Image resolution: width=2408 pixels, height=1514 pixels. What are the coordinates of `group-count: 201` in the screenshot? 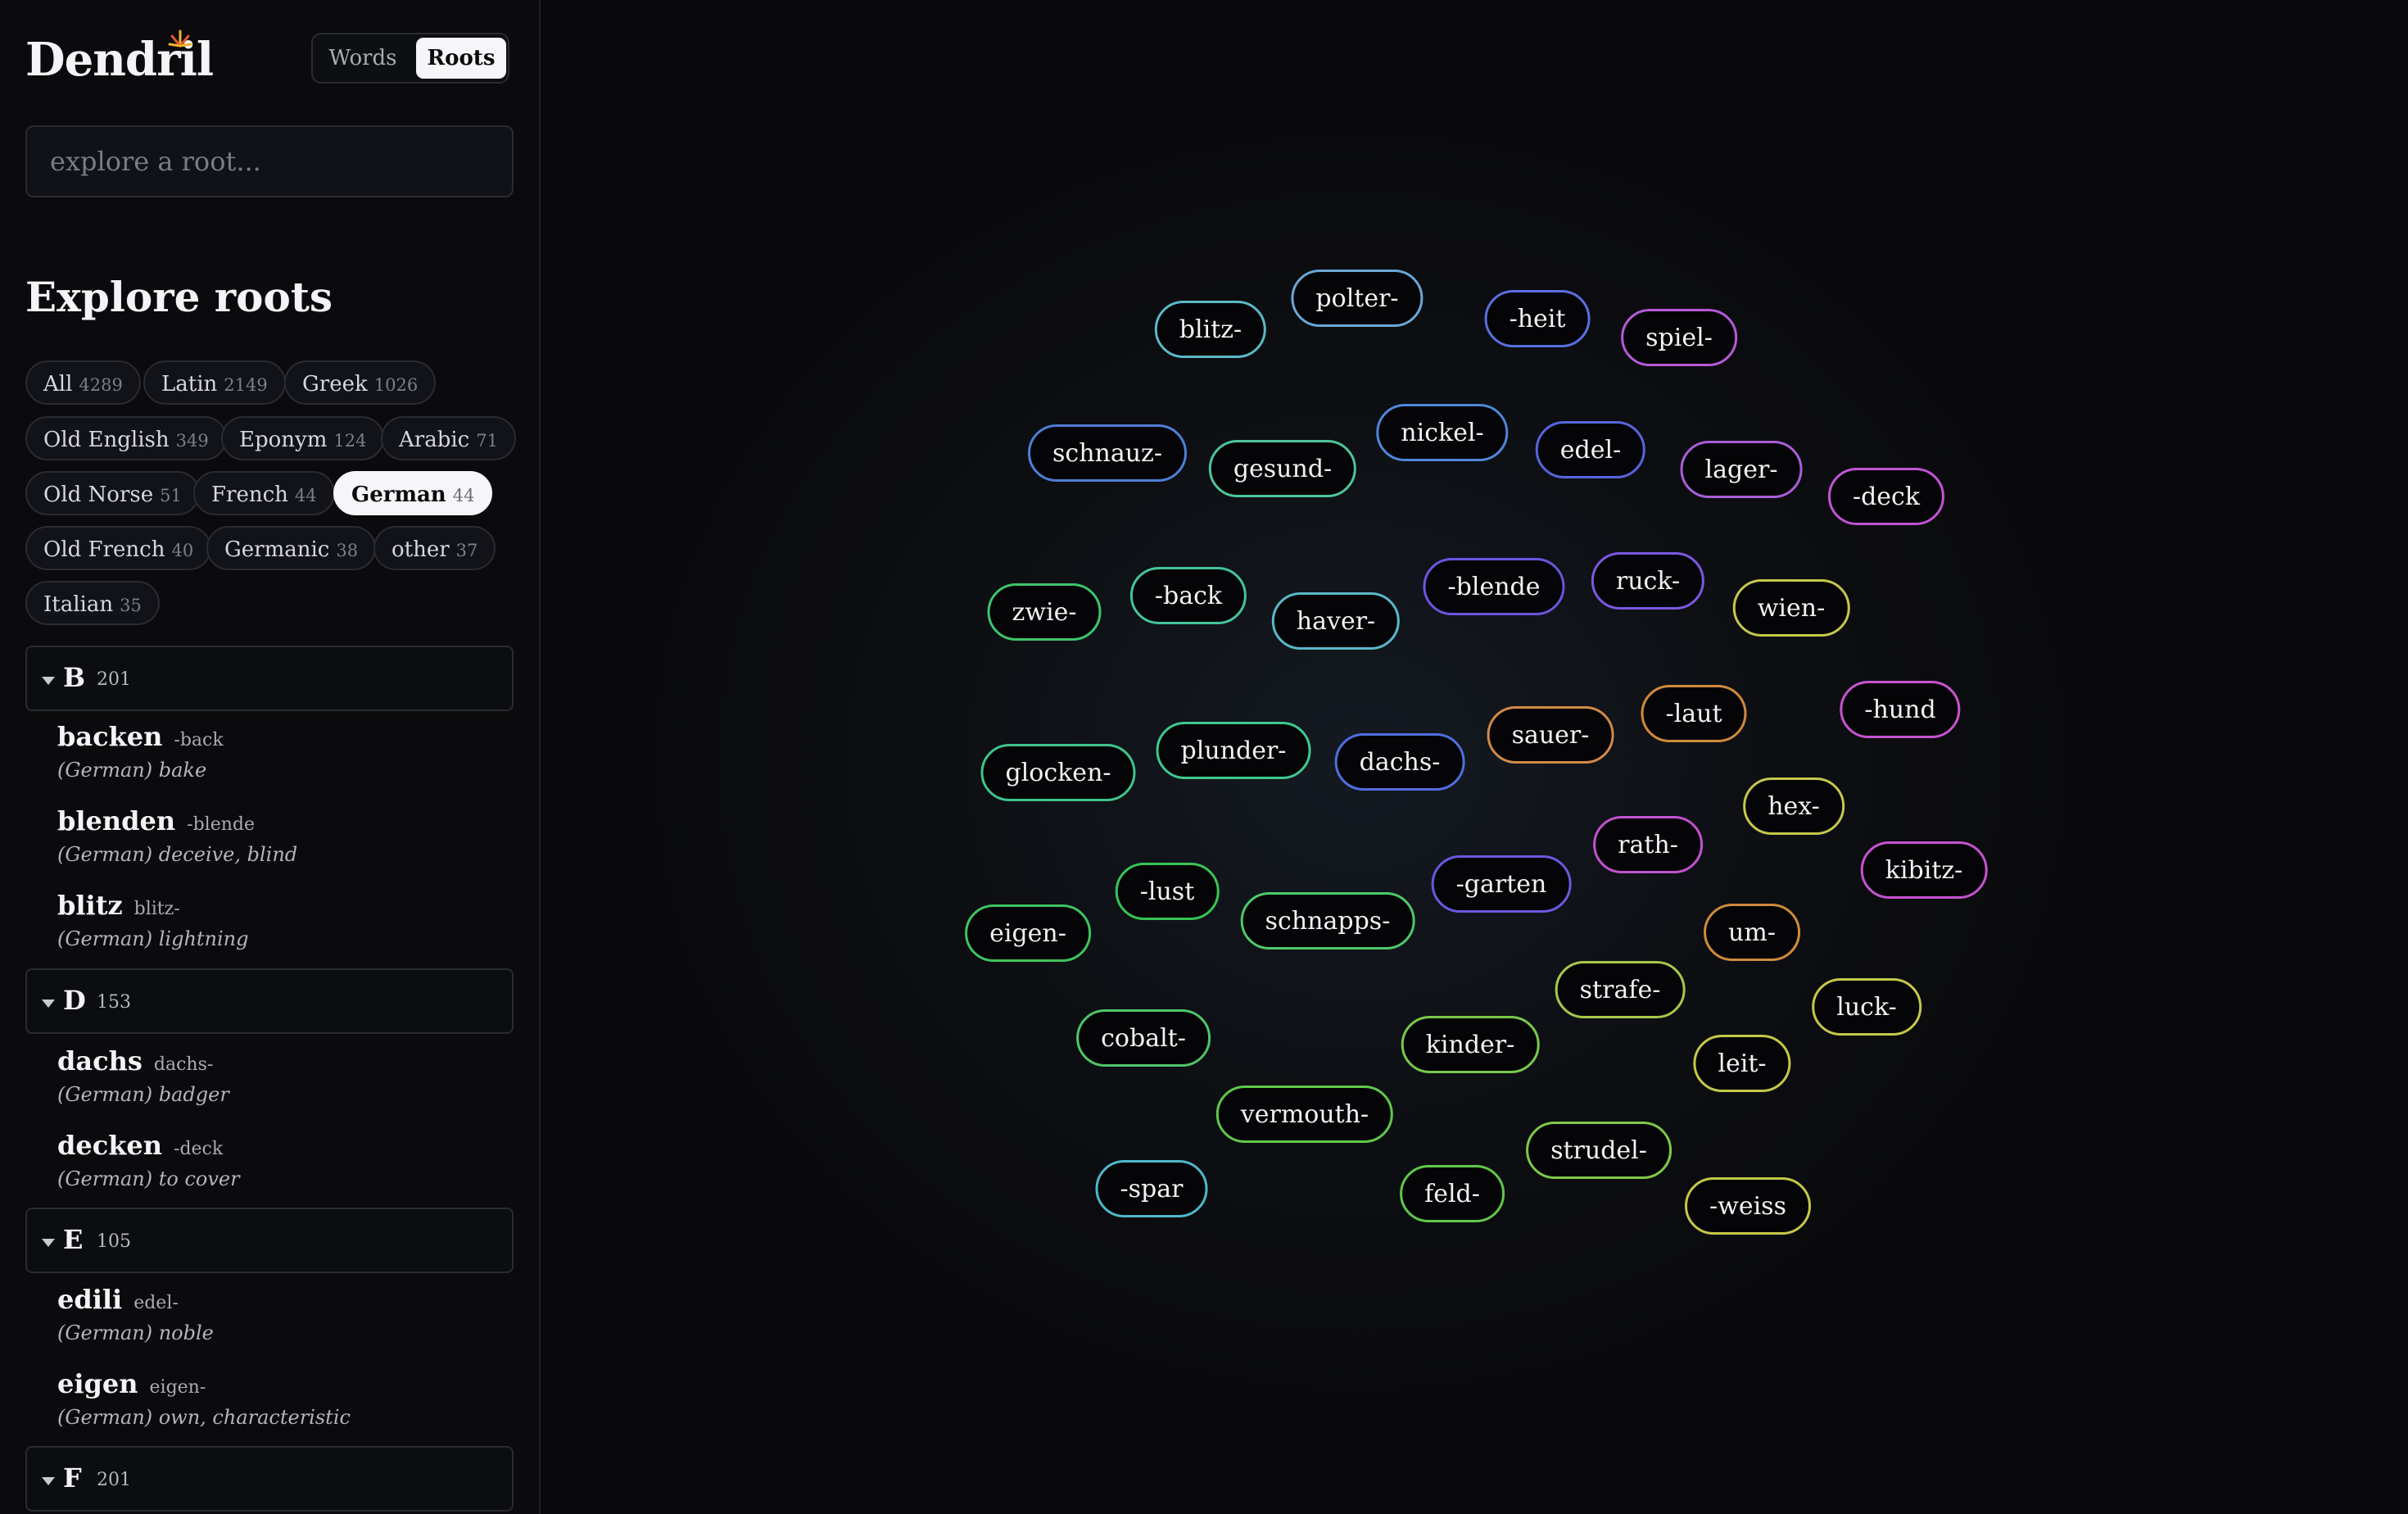 It's located at (114, 1480).